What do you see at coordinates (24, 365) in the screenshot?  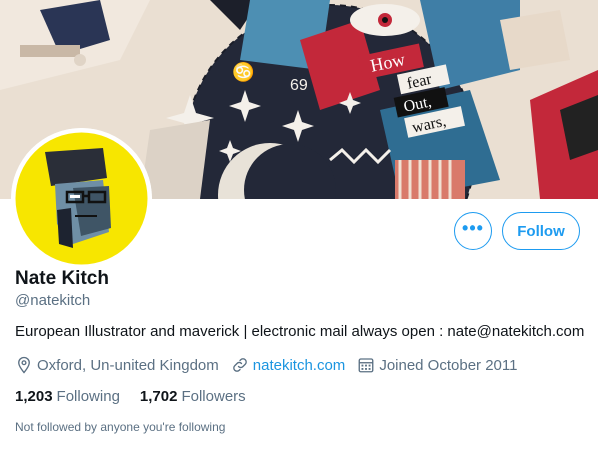 I see `location-pin-icon` at bounding box center [24, 365].